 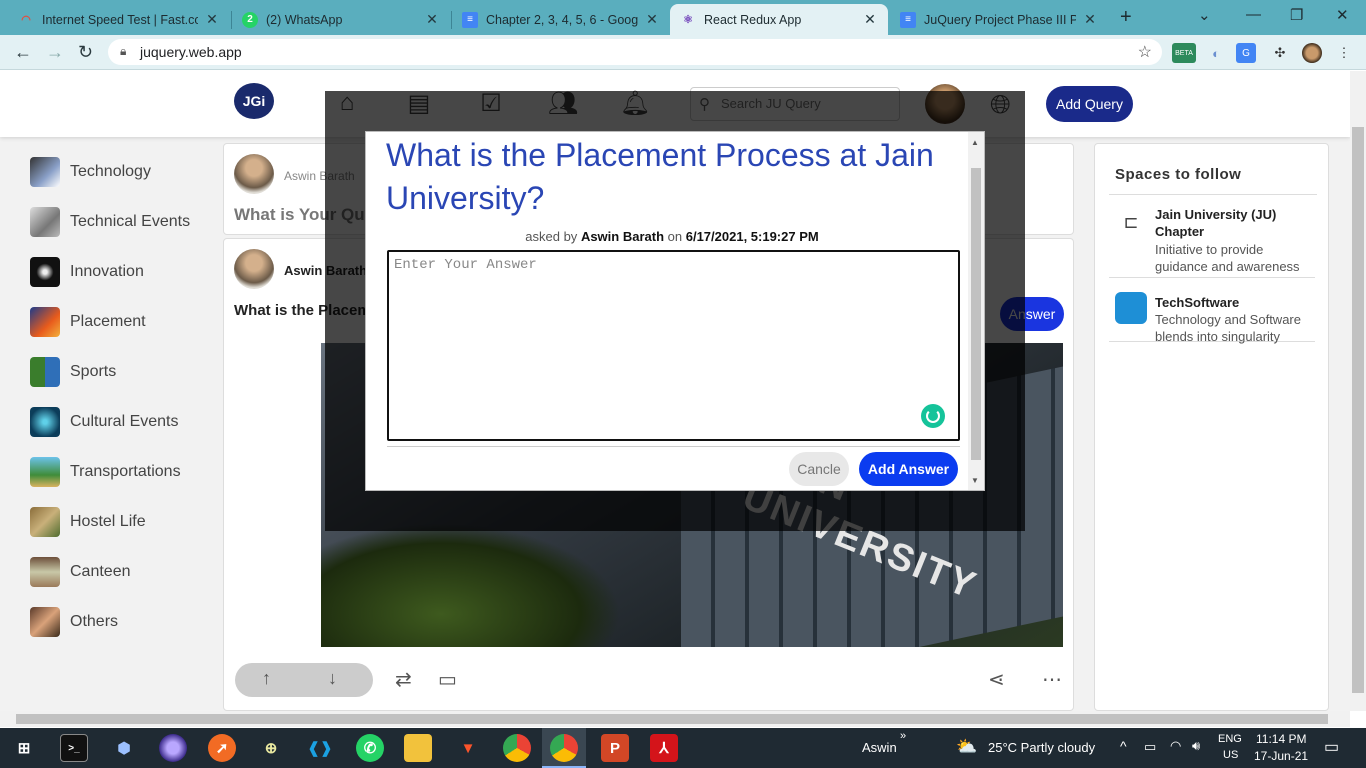 I want to click on forward-icon: →, so click(x=55, y=52).